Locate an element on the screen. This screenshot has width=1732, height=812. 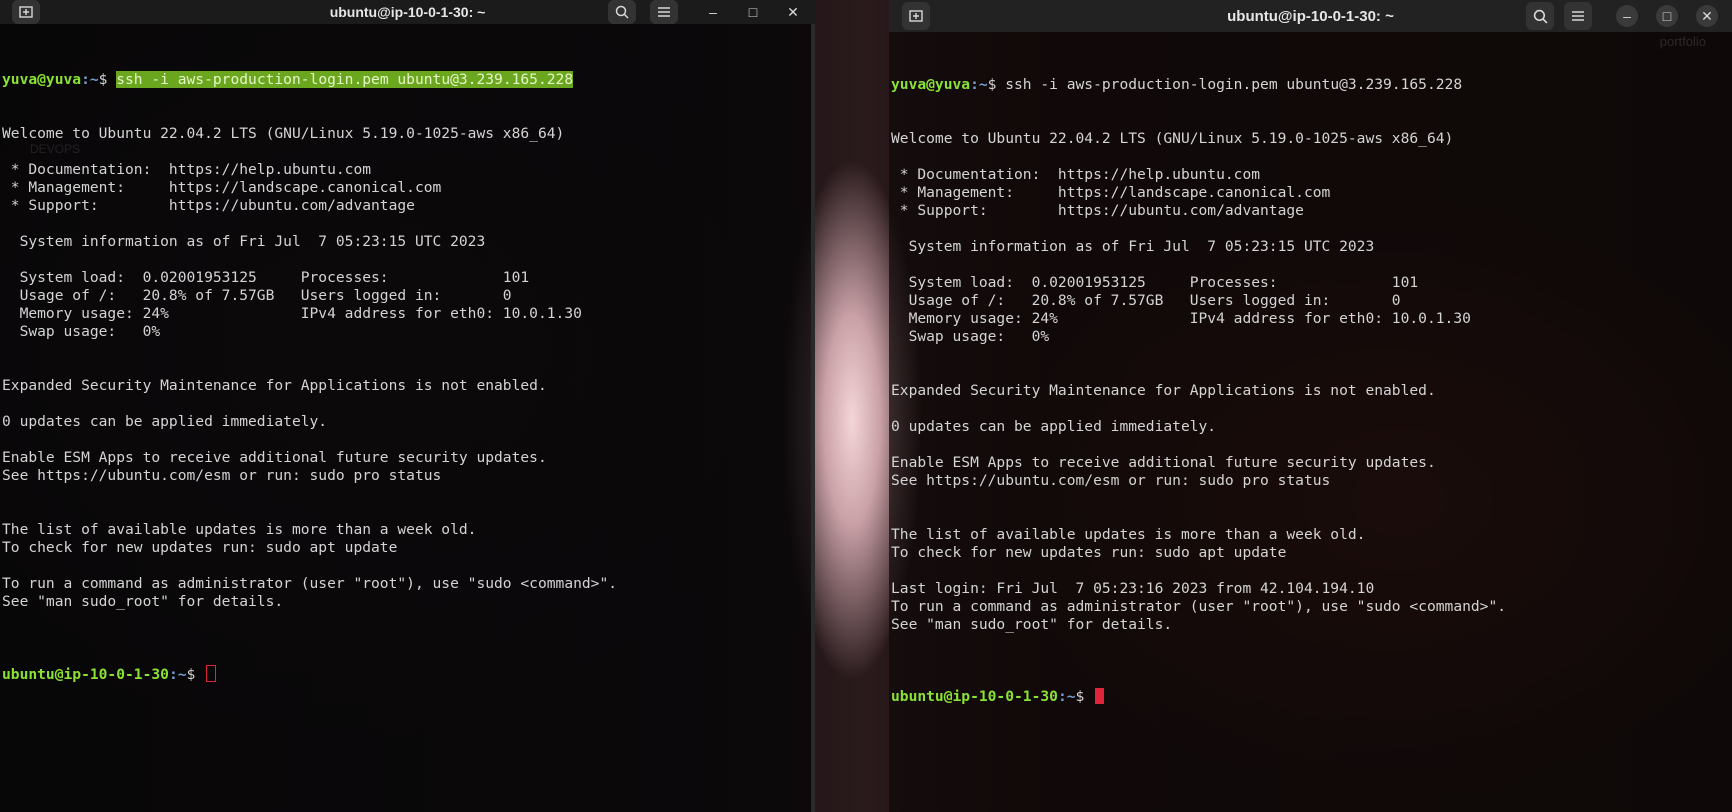
window-title: ubuntu@ip-10-0-1-30: ~ is located at coordinates (1310, 16).